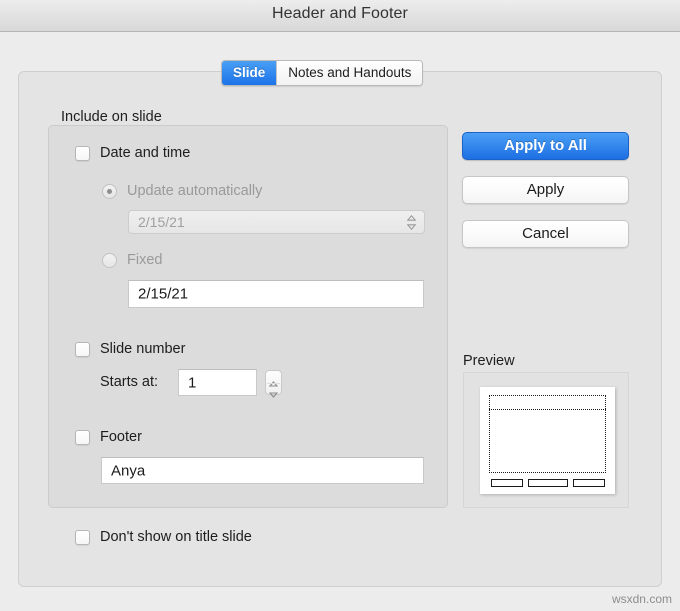  I want to click on chevron-up-icon, so click(411, 218).